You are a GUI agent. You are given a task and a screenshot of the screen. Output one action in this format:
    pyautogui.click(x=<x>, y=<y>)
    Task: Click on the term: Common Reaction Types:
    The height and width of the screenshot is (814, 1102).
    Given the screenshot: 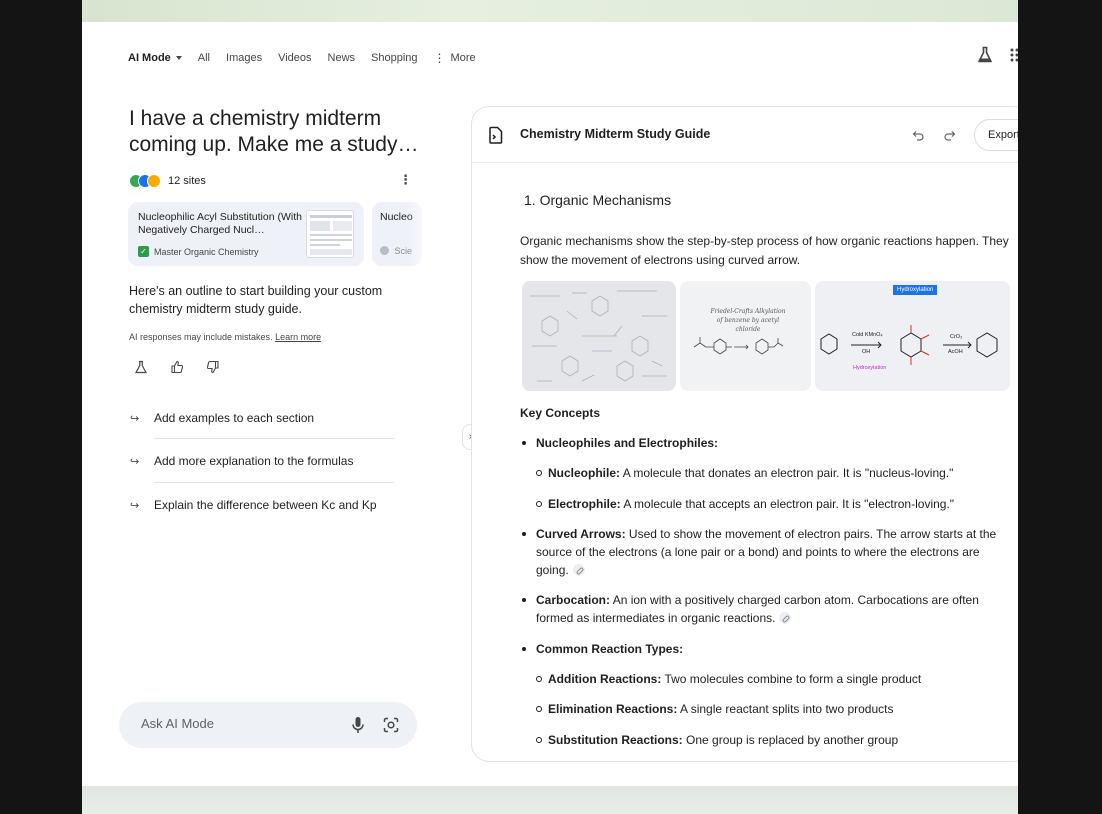 What is the action you would take?
    pyautogui.click(x=610, y=649)
    